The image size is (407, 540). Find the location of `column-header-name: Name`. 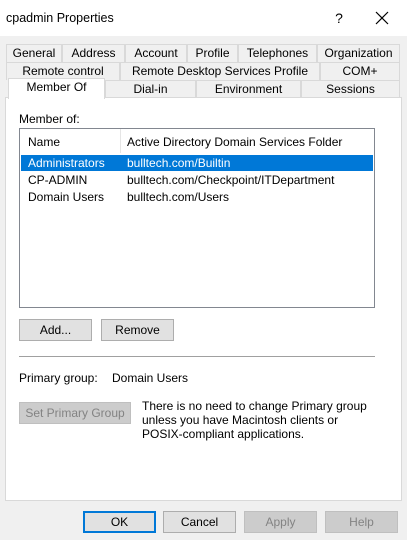

column-header-name: Name is located at coordinates (44, 142).